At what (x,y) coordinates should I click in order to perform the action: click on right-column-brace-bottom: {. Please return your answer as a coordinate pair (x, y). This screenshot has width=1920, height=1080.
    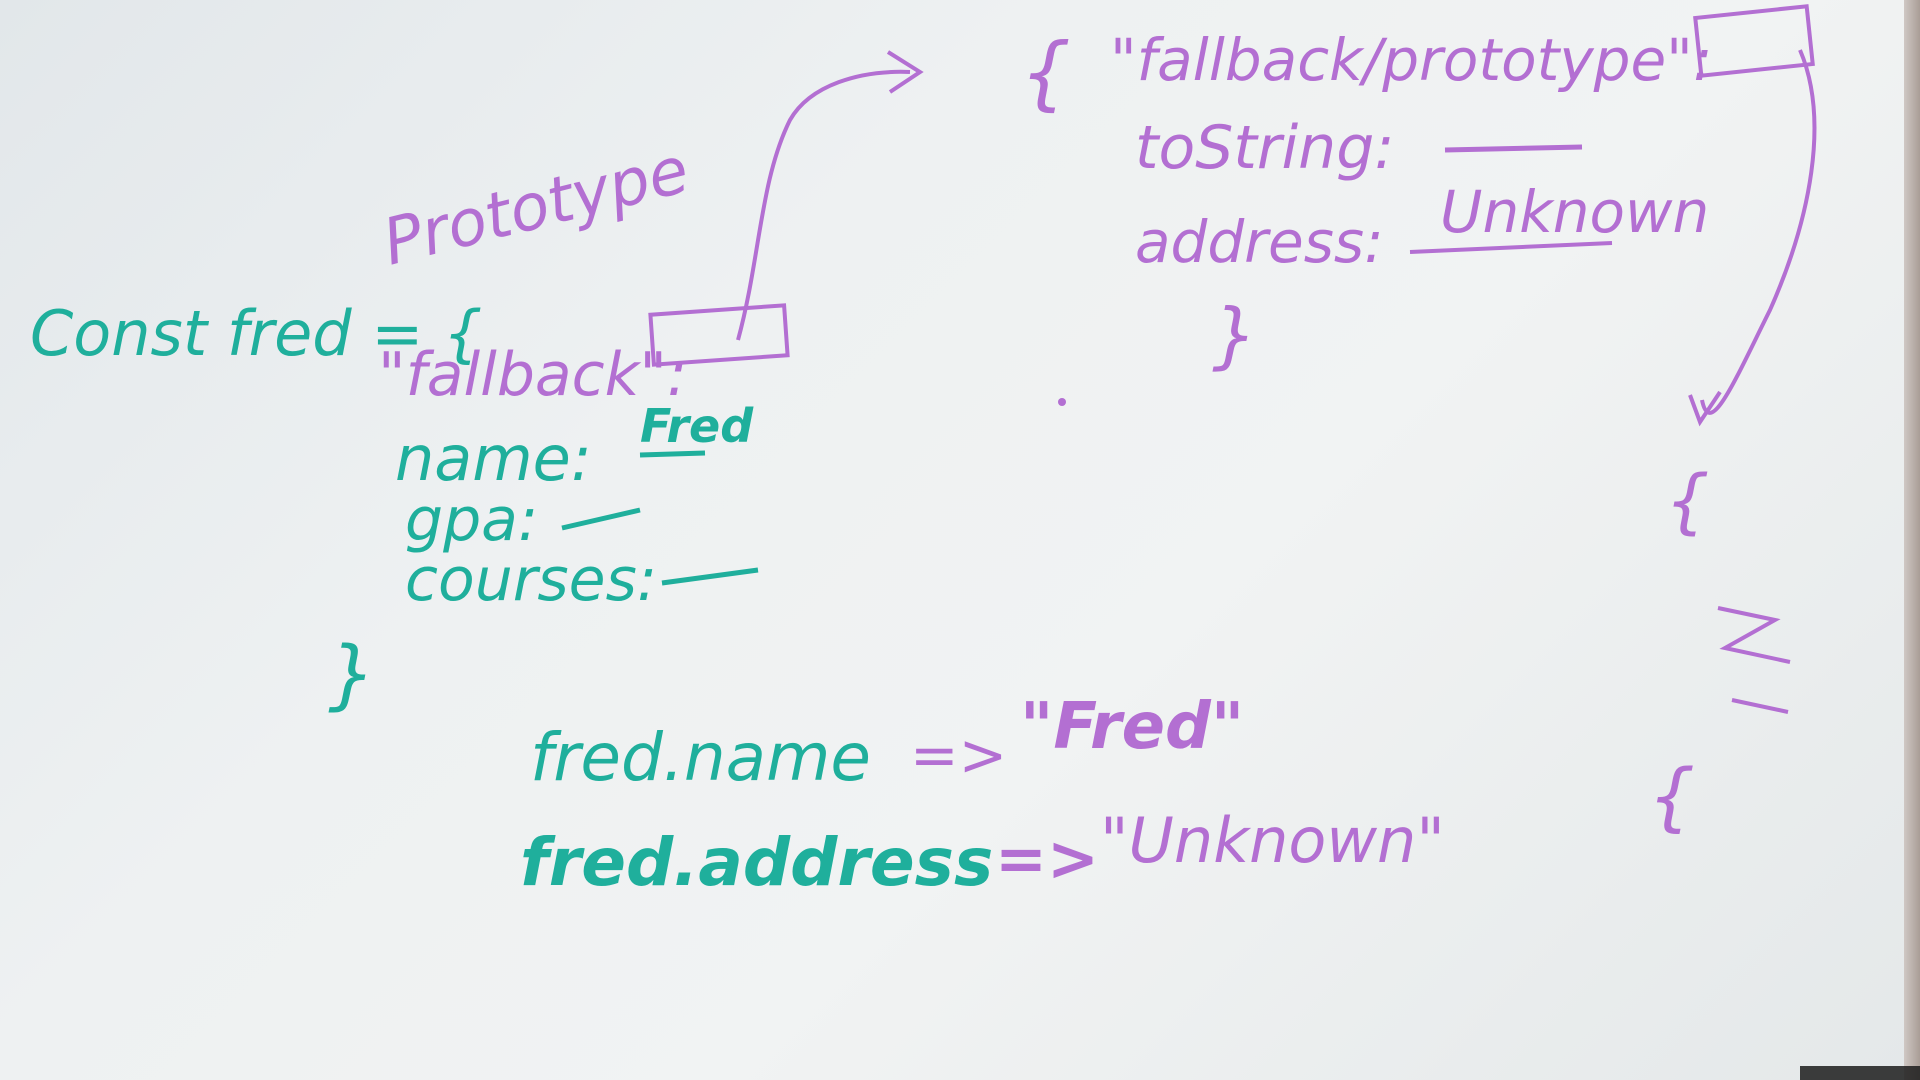
    Looking at the image, I should click on (1671, 797).